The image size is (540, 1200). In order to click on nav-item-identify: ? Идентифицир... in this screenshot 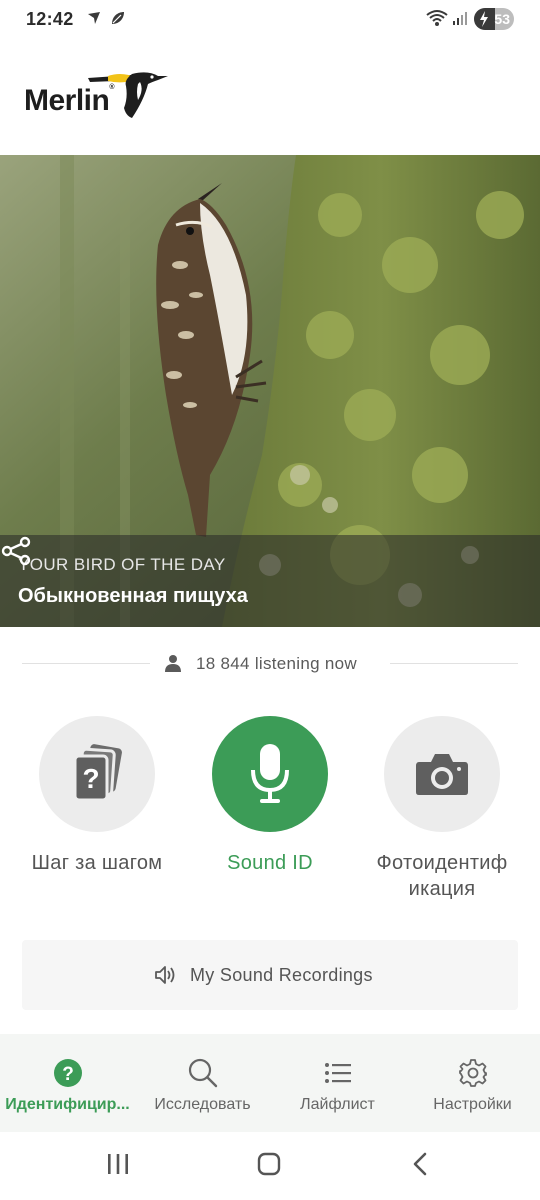, I will do `click(67, 1083)`.